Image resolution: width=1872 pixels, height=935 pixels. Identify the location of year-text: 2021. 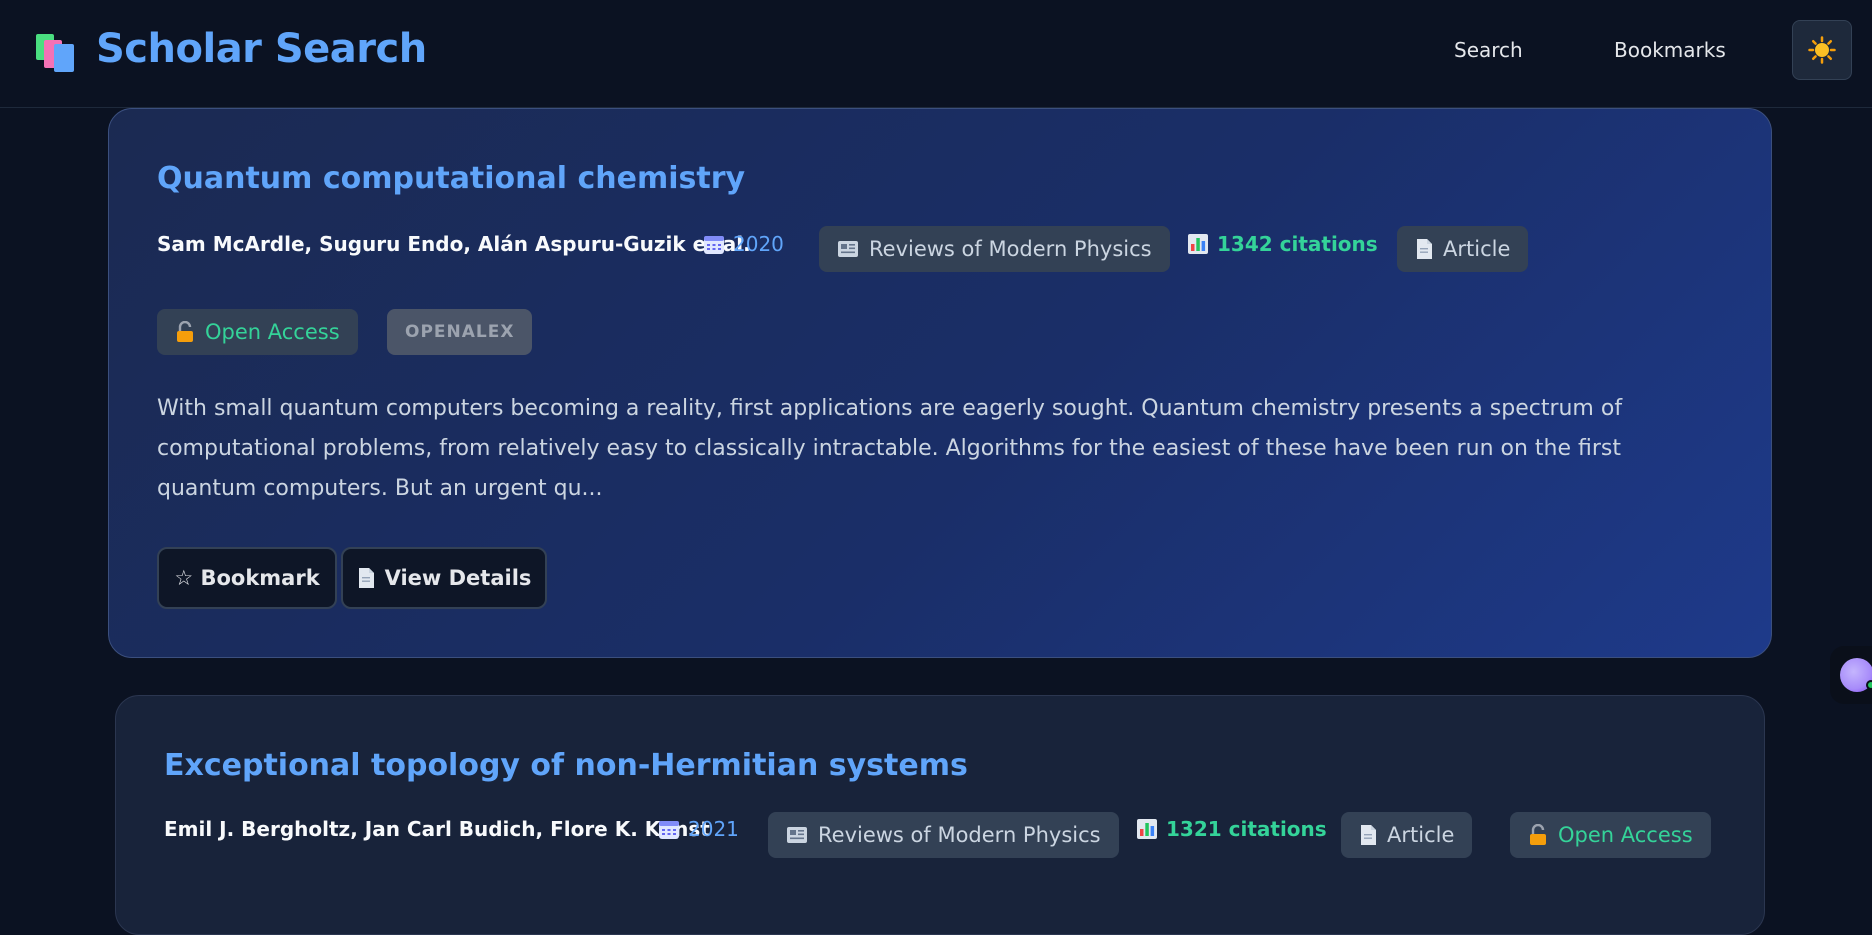
(713, 829).